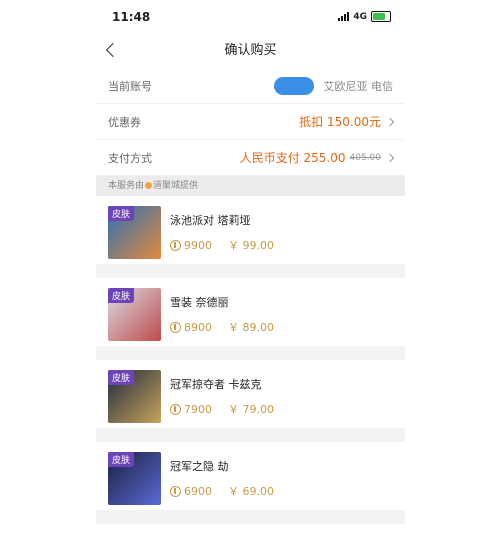 This screenshot has height=533, width=500. What do you see at coordinates (250, 186) in the screenshot?
I see `provider-note: 本服务由 道聚城提供` at bounding box center [250, 186].